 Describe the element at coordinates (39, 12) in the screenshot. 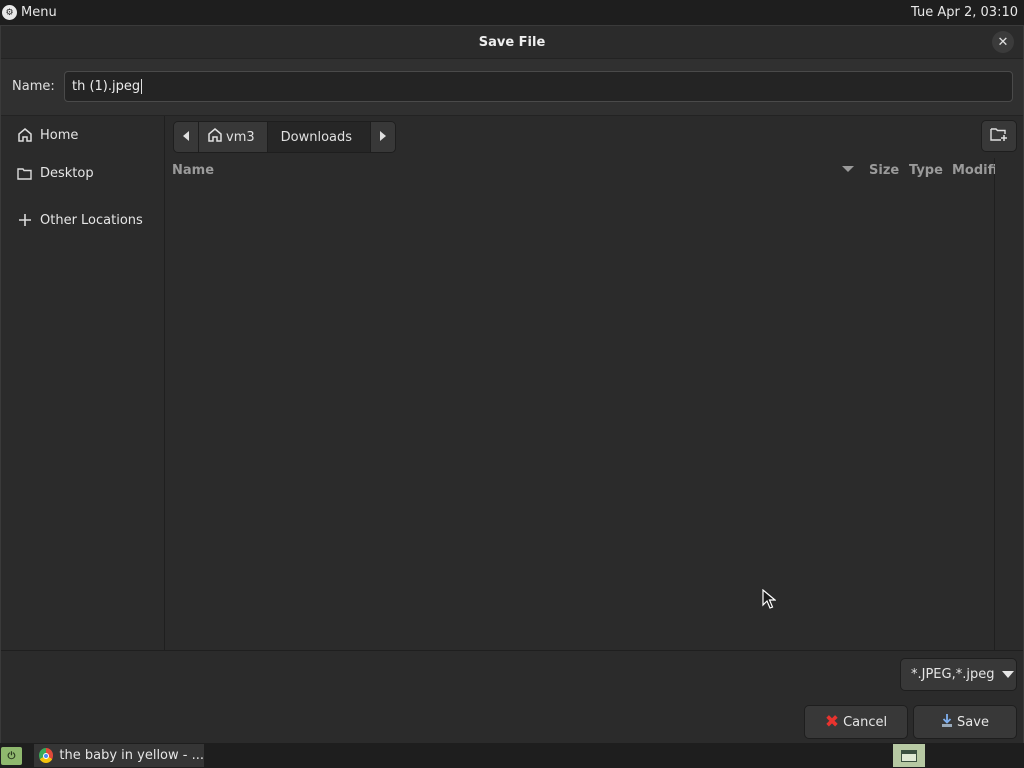

I see `menu-label: Menu` at that location.